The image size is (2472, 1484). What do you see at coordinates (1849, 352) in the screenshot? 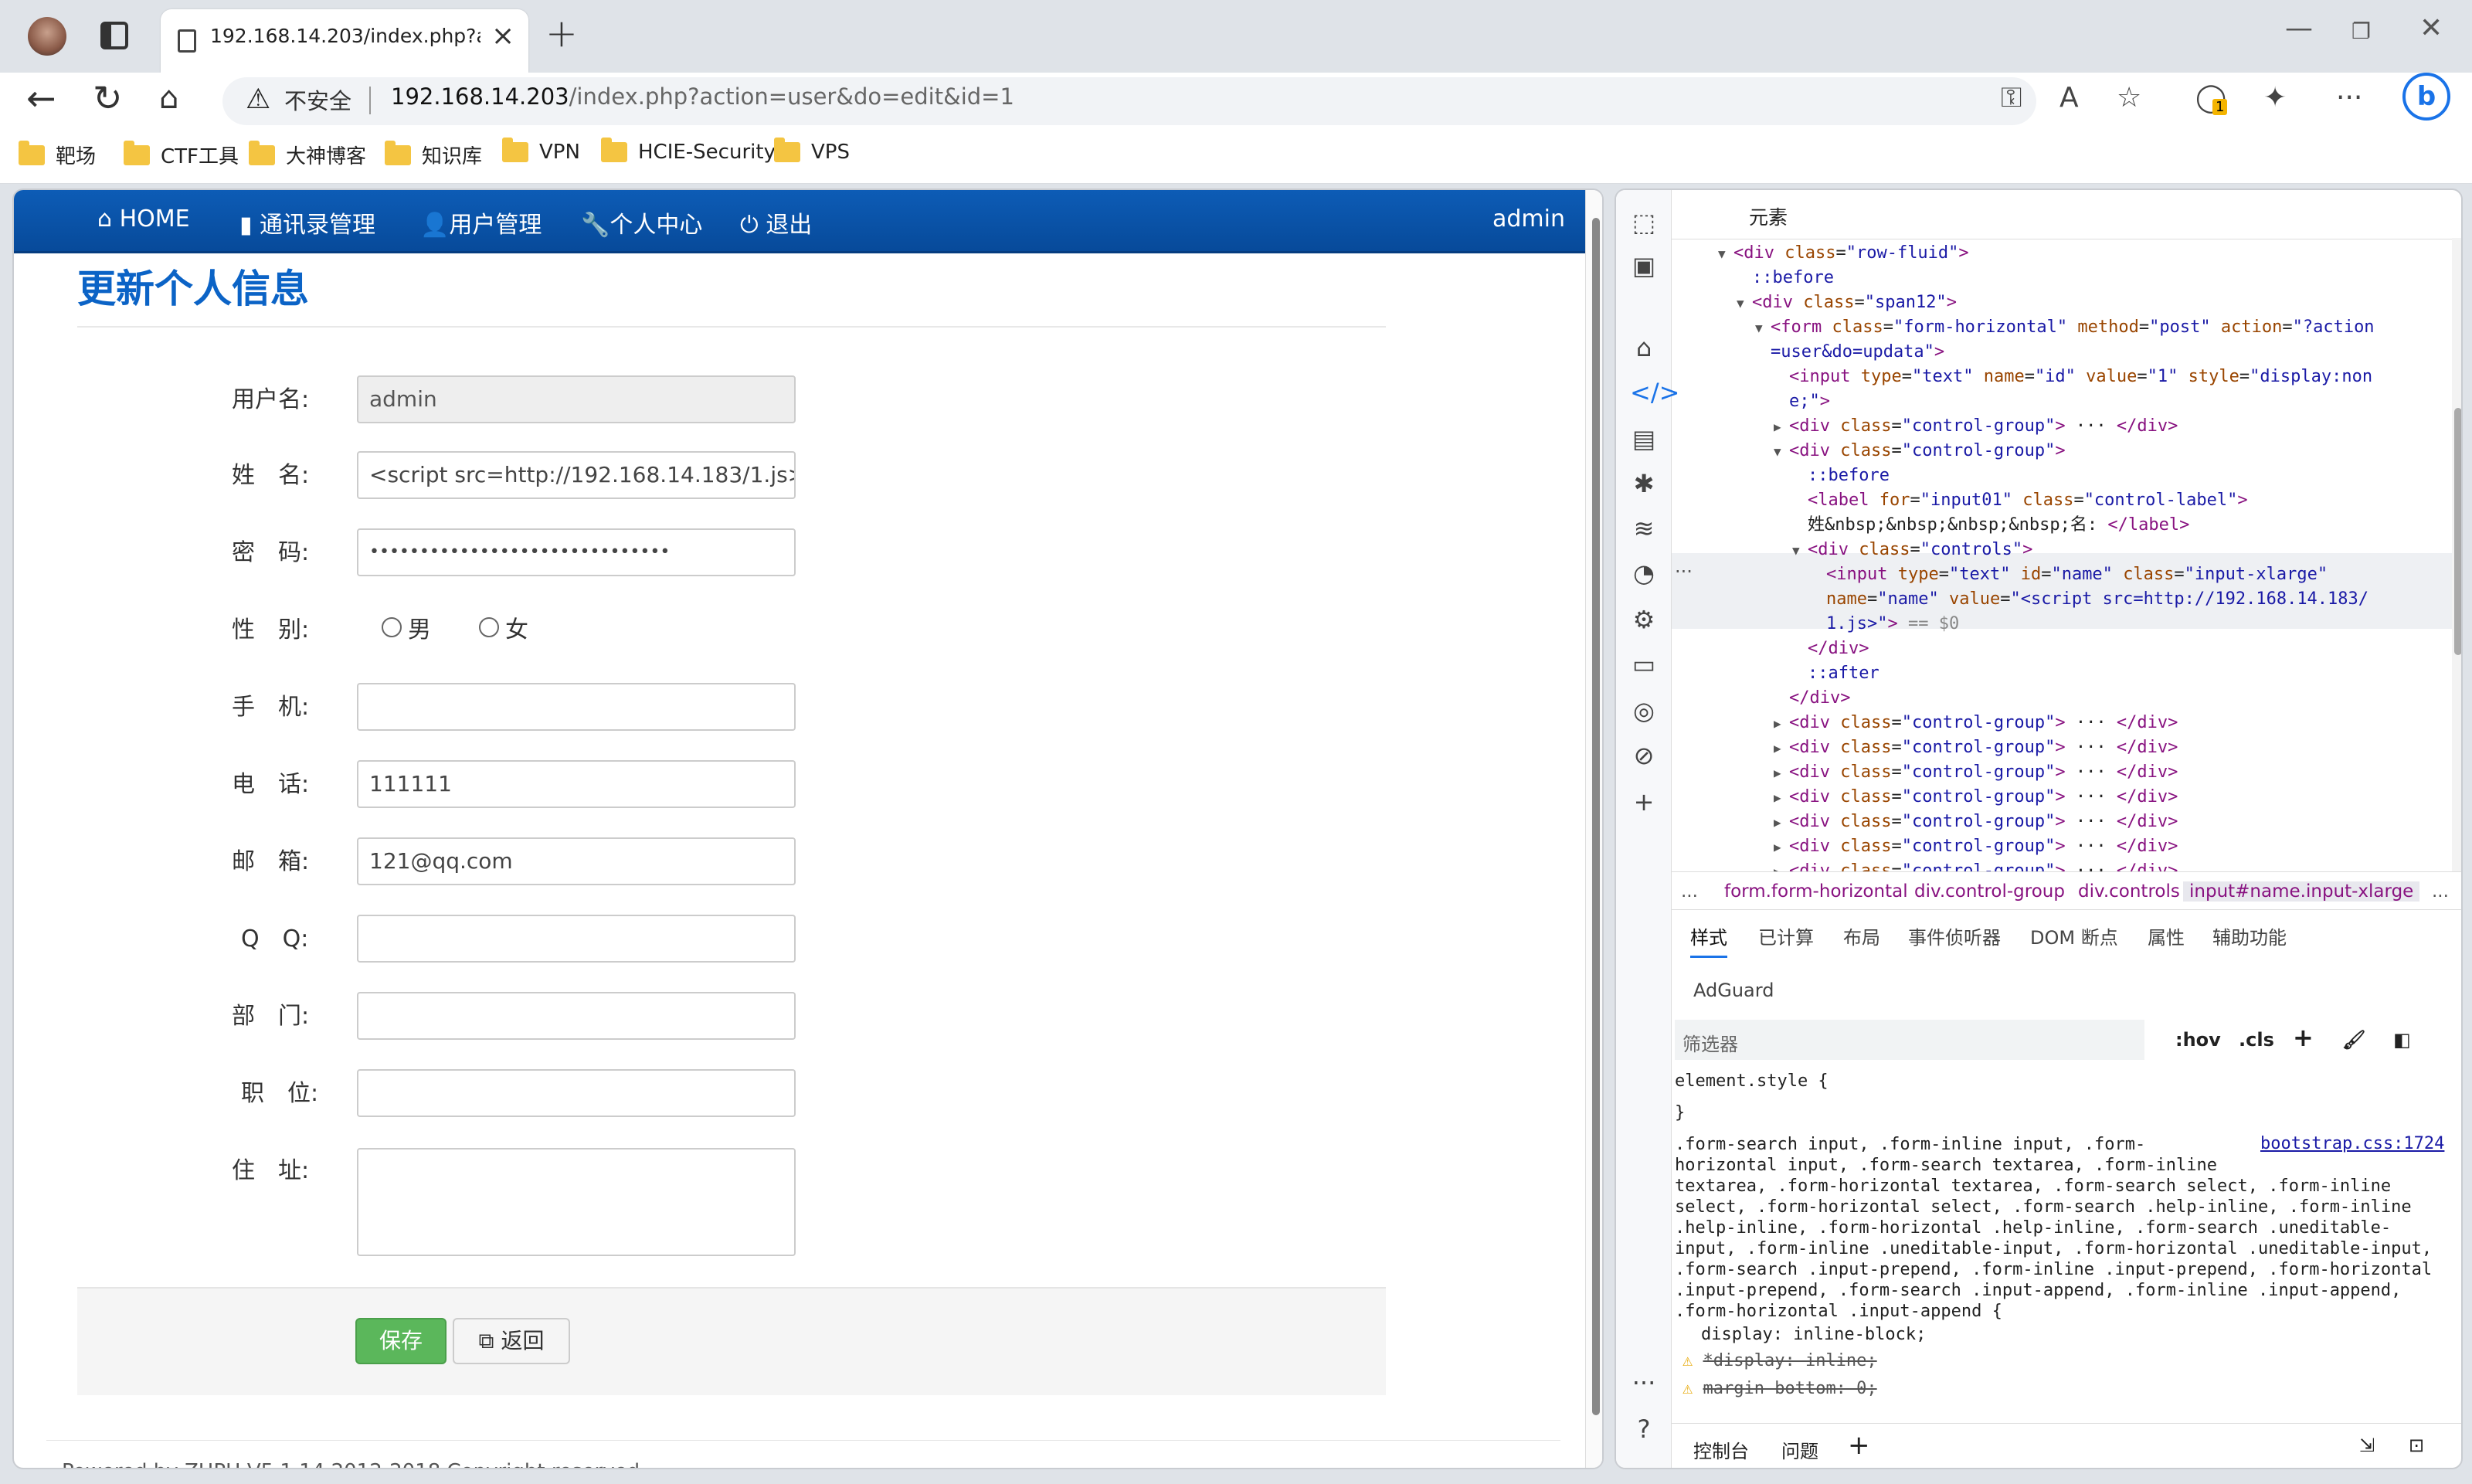
I see `dom-node-line: =user&do=updata">` at bounding box center [1849, 352].